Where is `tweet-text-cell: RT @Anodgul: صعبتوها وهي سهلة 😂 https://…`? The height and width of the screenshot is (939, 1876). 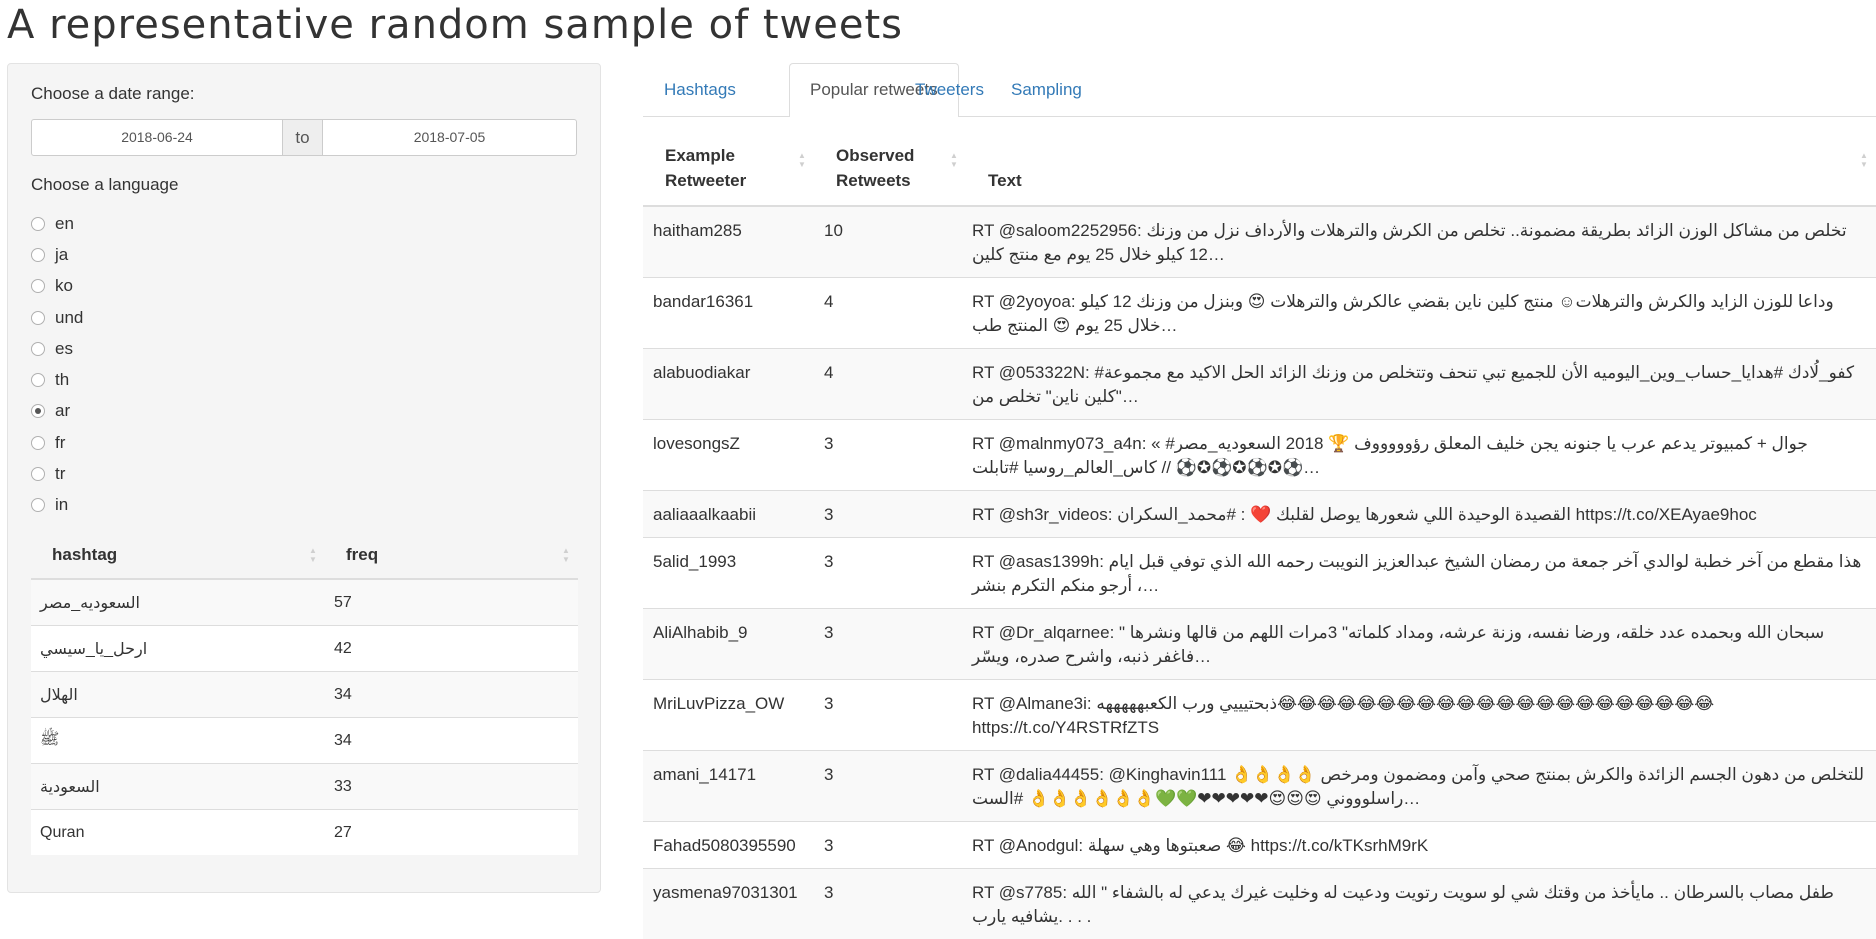 tweet-text-cell: RT @Anodgul: صعبتوها وهي سهلة 😂 https://… is located at coordinates (1421, 845).